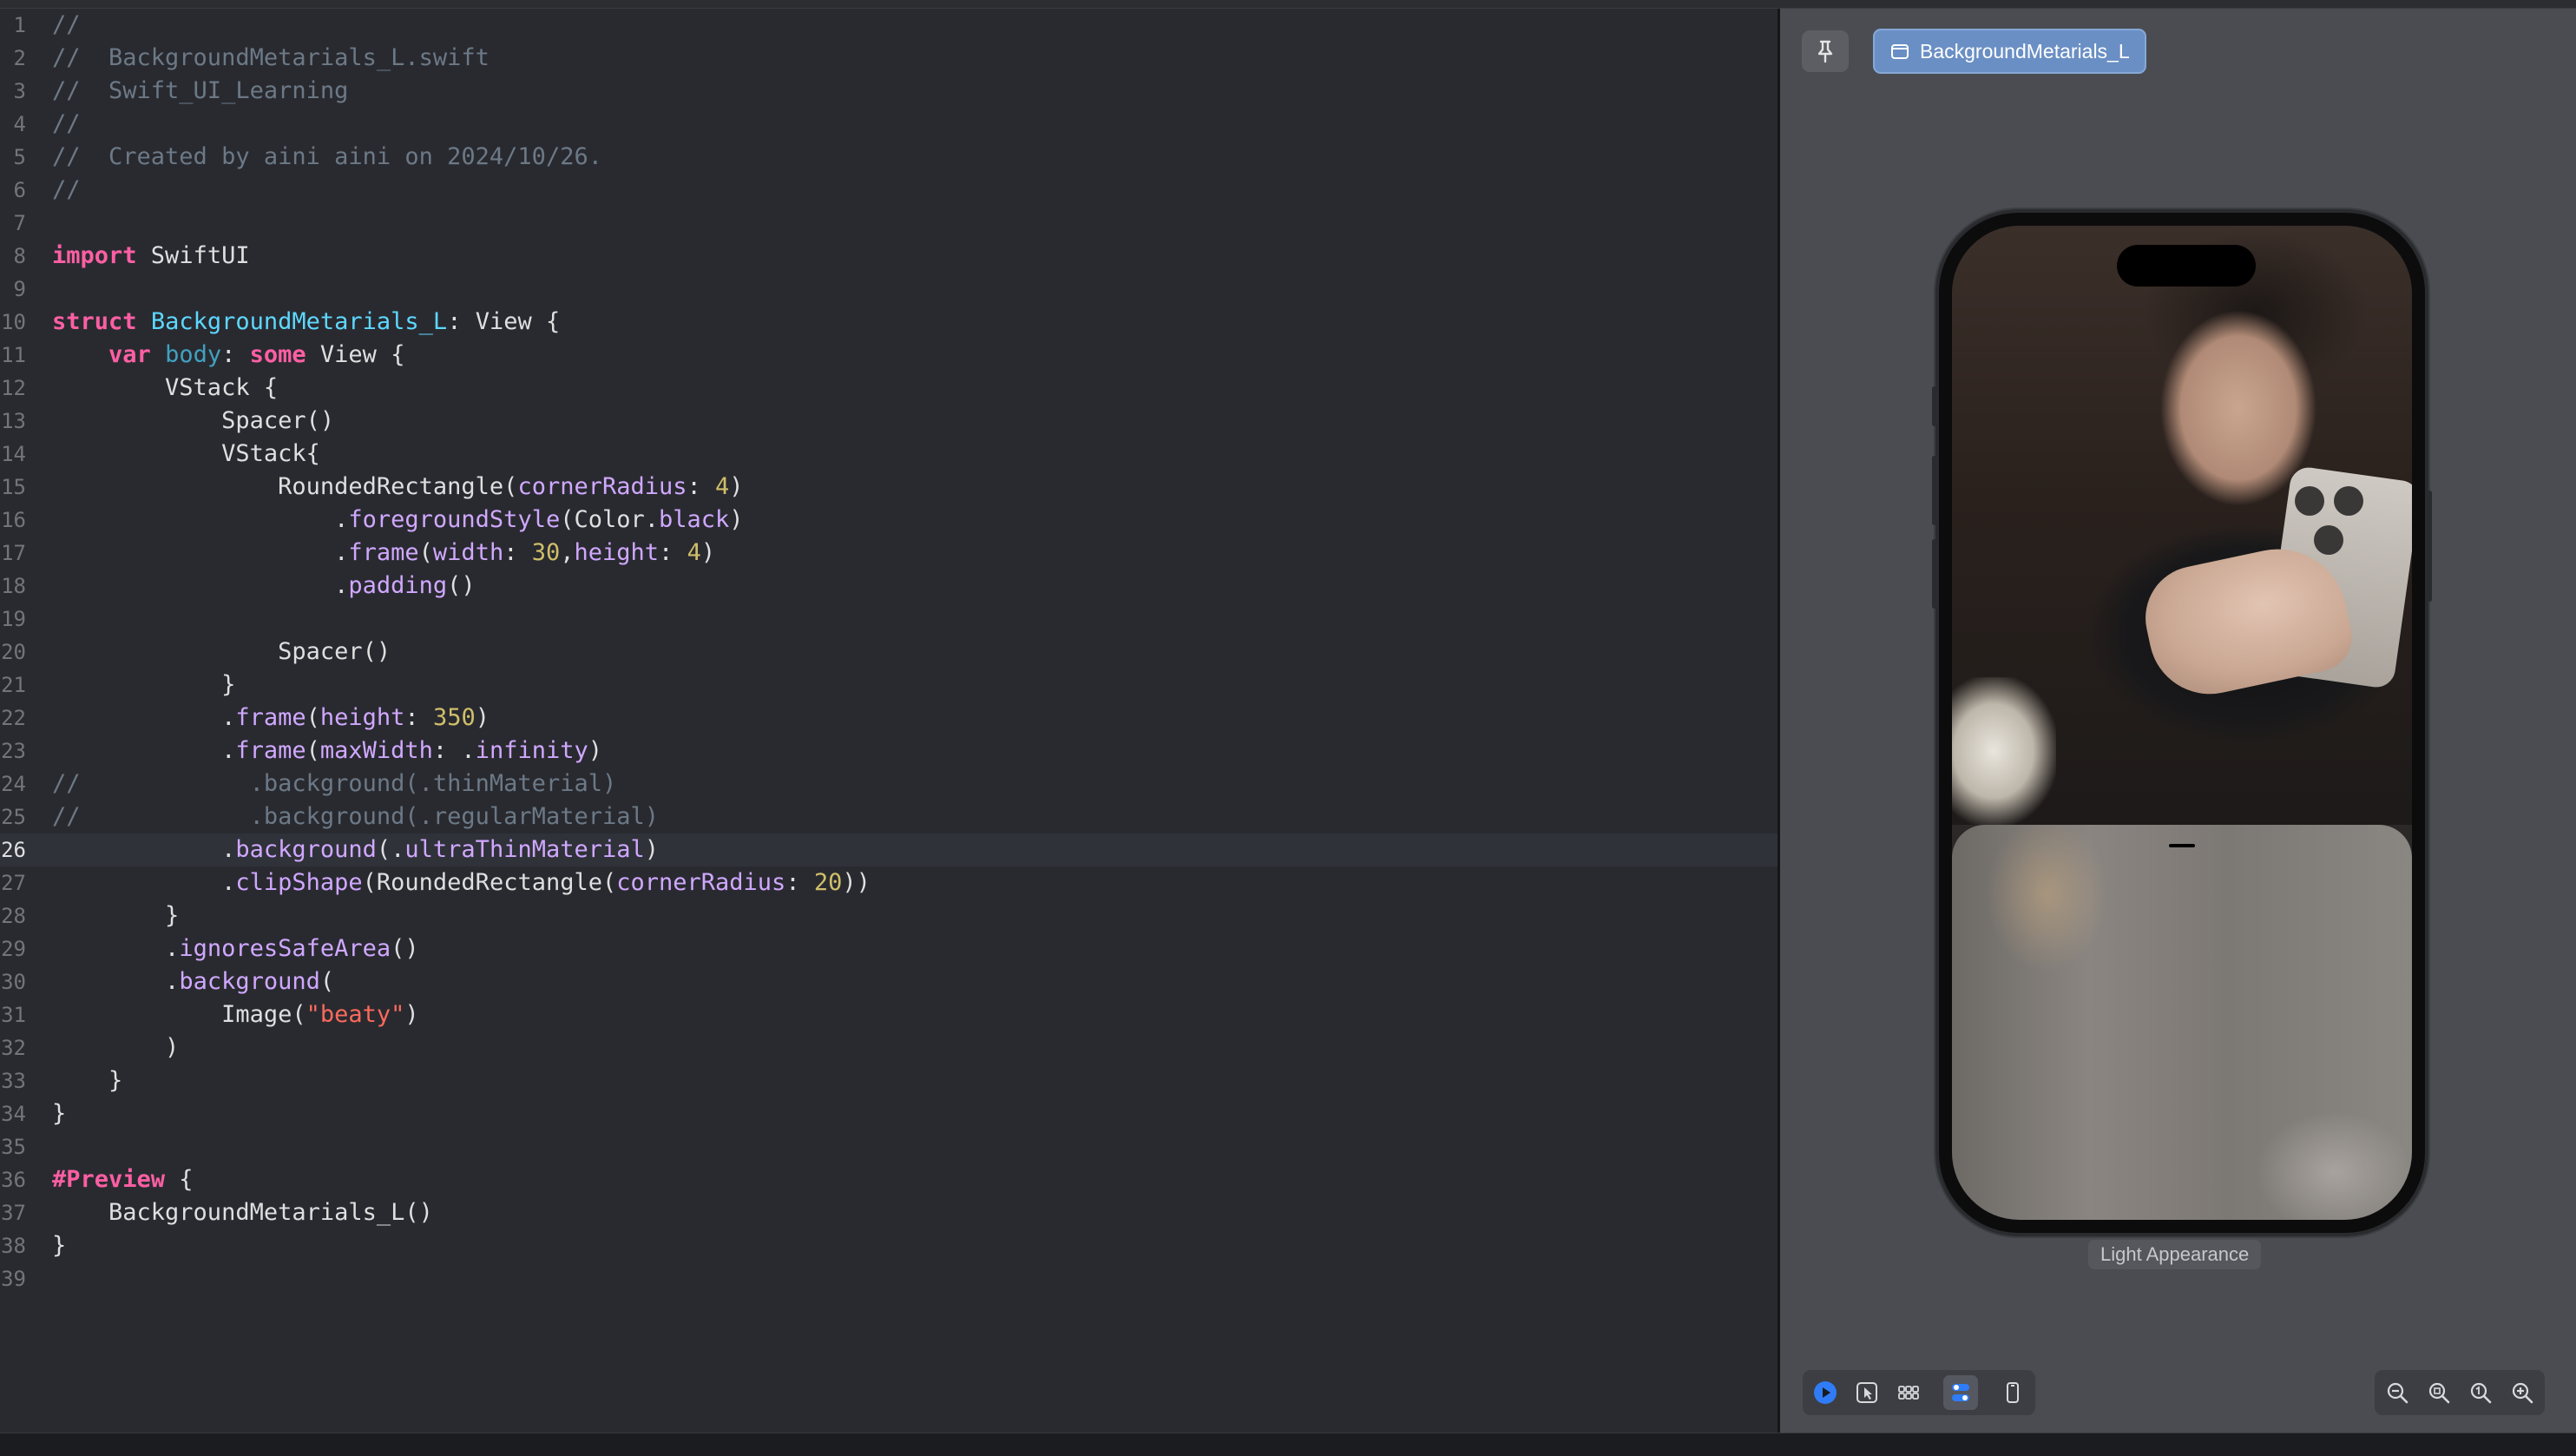 This screenshot has width=2576, height=1456. What do you see at coordinates (889, 1212) in the screenshot?
I see `code-line: 37 BackgroundMetarials_L()` at bounding box center [889, 1212].